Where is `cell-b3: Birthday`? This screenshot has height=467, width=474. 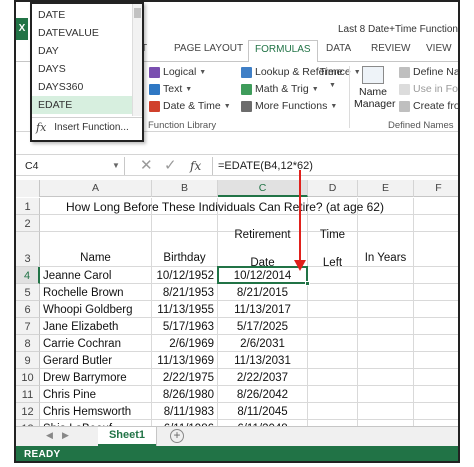 cell-b3: Birthday is located at coordinates (185, 249).